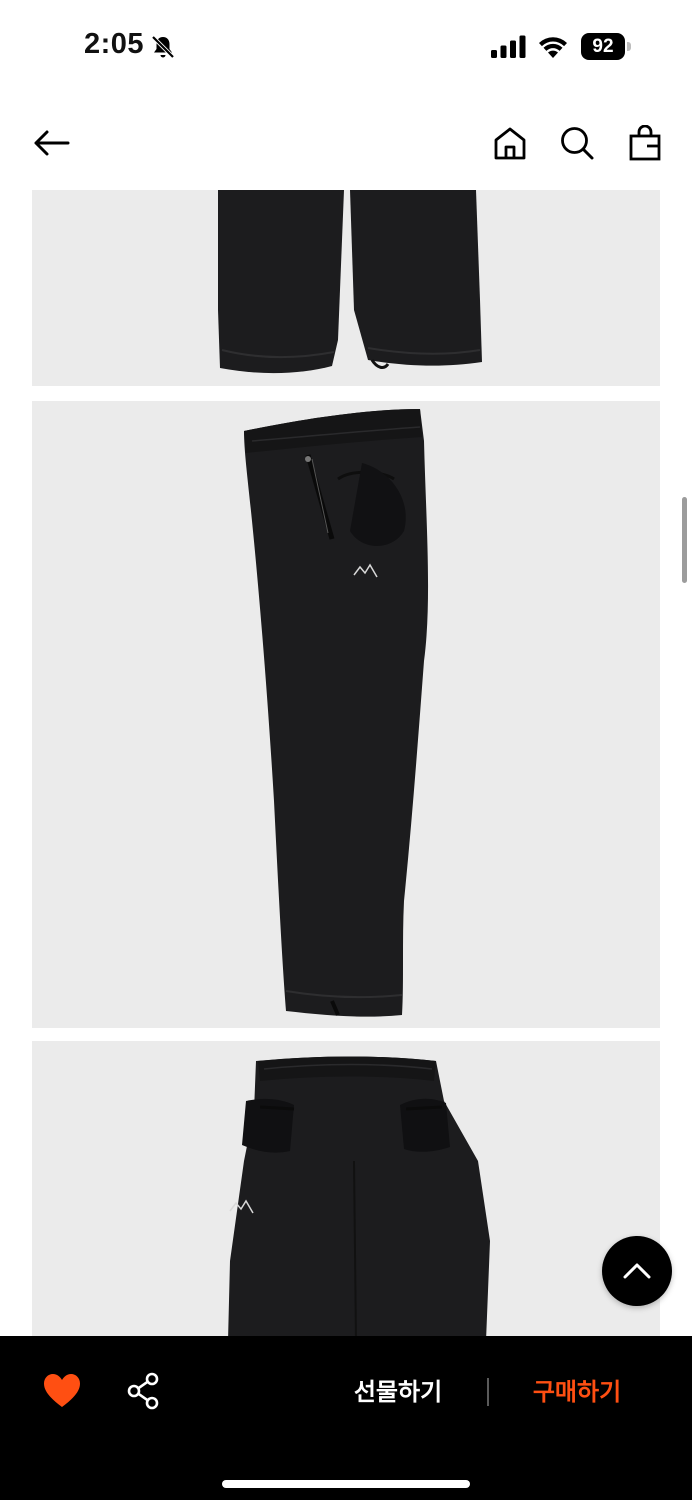 The height and width of the screenshot is (1500, 692). What do you see at coordinates (603, 46) in the screenshot?
I see `battery-level: 92` at bounding box center [603, 46].